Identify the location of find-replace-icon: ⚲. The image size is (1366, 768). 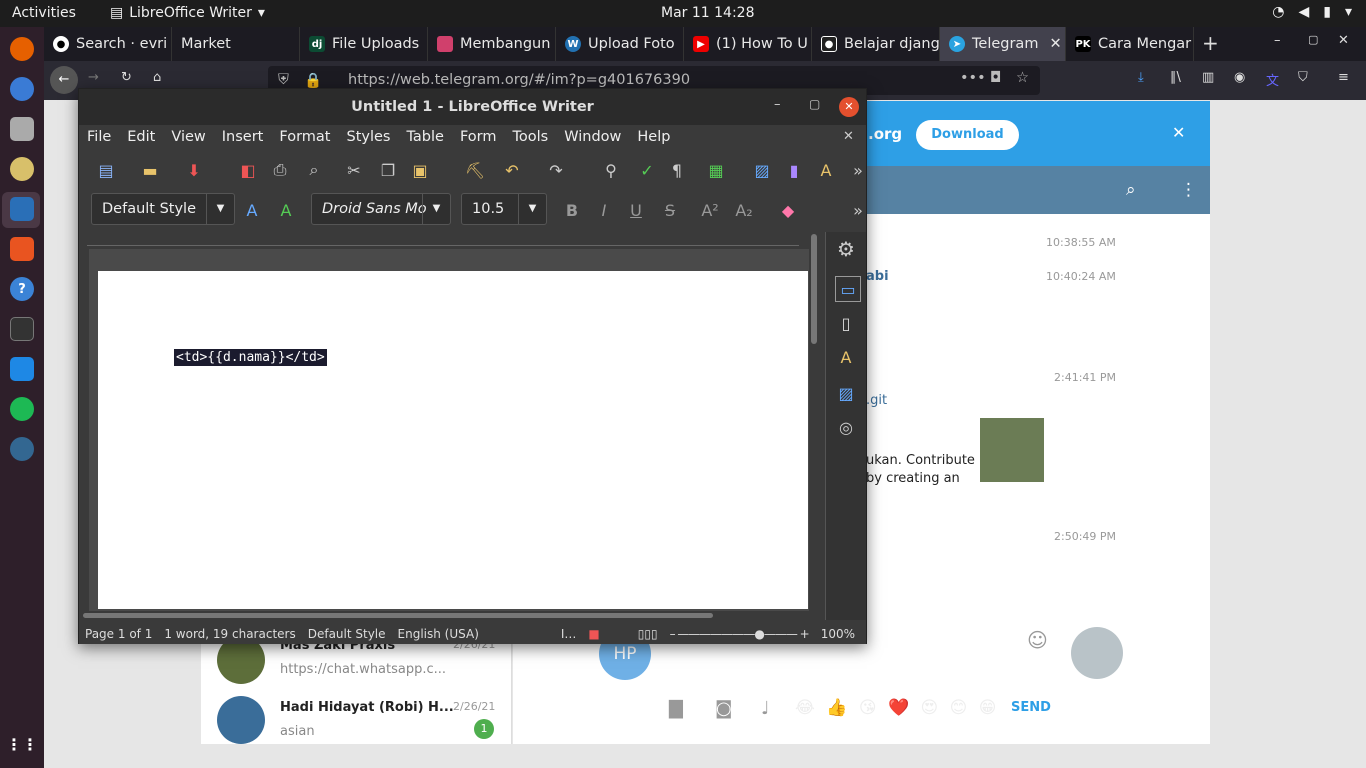
(611, 170).